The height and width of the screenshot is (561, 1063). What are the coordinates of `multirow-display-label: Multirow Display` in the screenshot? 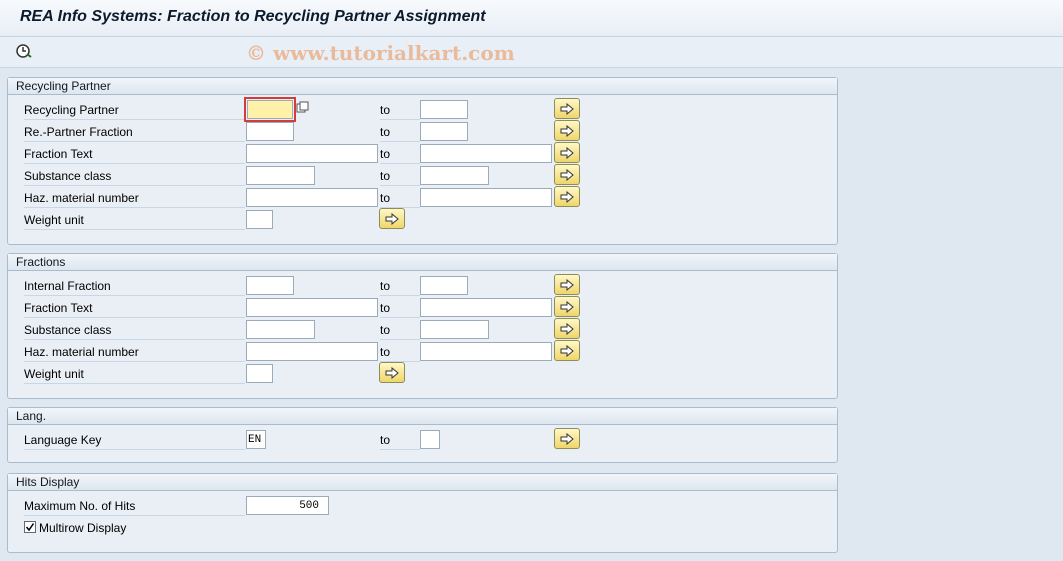 It's located at (83, 528).